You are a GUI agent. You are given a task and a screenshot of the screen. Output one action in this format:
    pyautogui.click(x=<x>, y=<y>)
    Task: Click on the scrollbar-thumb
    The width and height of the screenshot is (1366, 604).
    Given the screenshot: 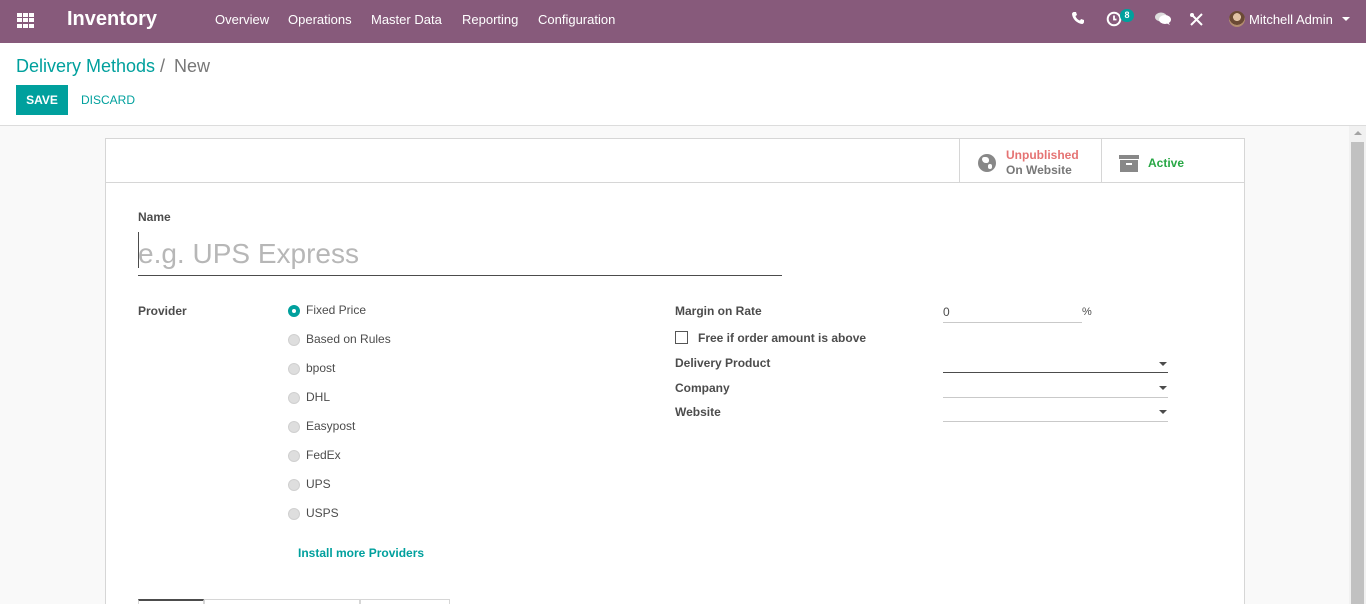 What is the action you would take?
    pyautogui.click(x=1357, y=373)
    